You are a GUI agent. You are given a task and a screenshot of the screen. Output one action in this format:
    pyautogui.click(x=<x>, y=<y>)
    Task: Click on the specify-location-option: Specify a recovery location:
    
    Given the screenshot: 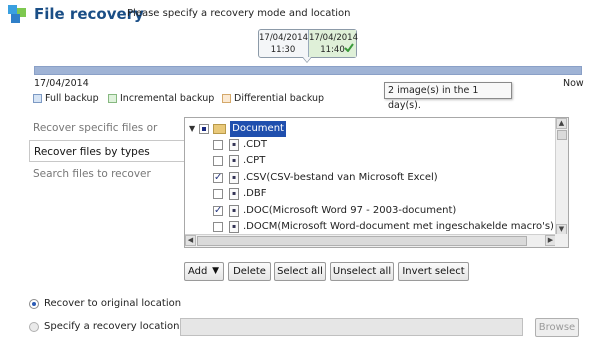 What is the action you would take?
    pyautogui.click(x=106, y=326)
    